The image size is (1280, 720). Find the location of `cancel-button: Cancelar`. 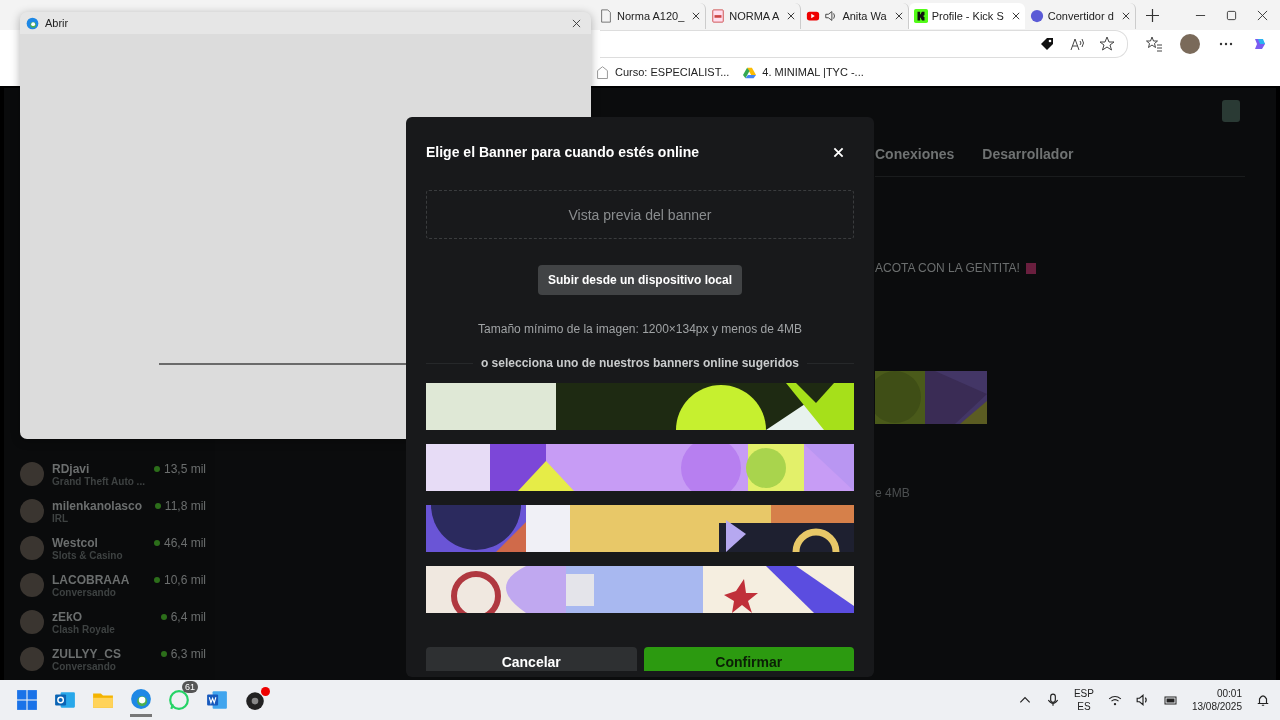

cancel-button: Cancelar is located at coordinates (531, 659).